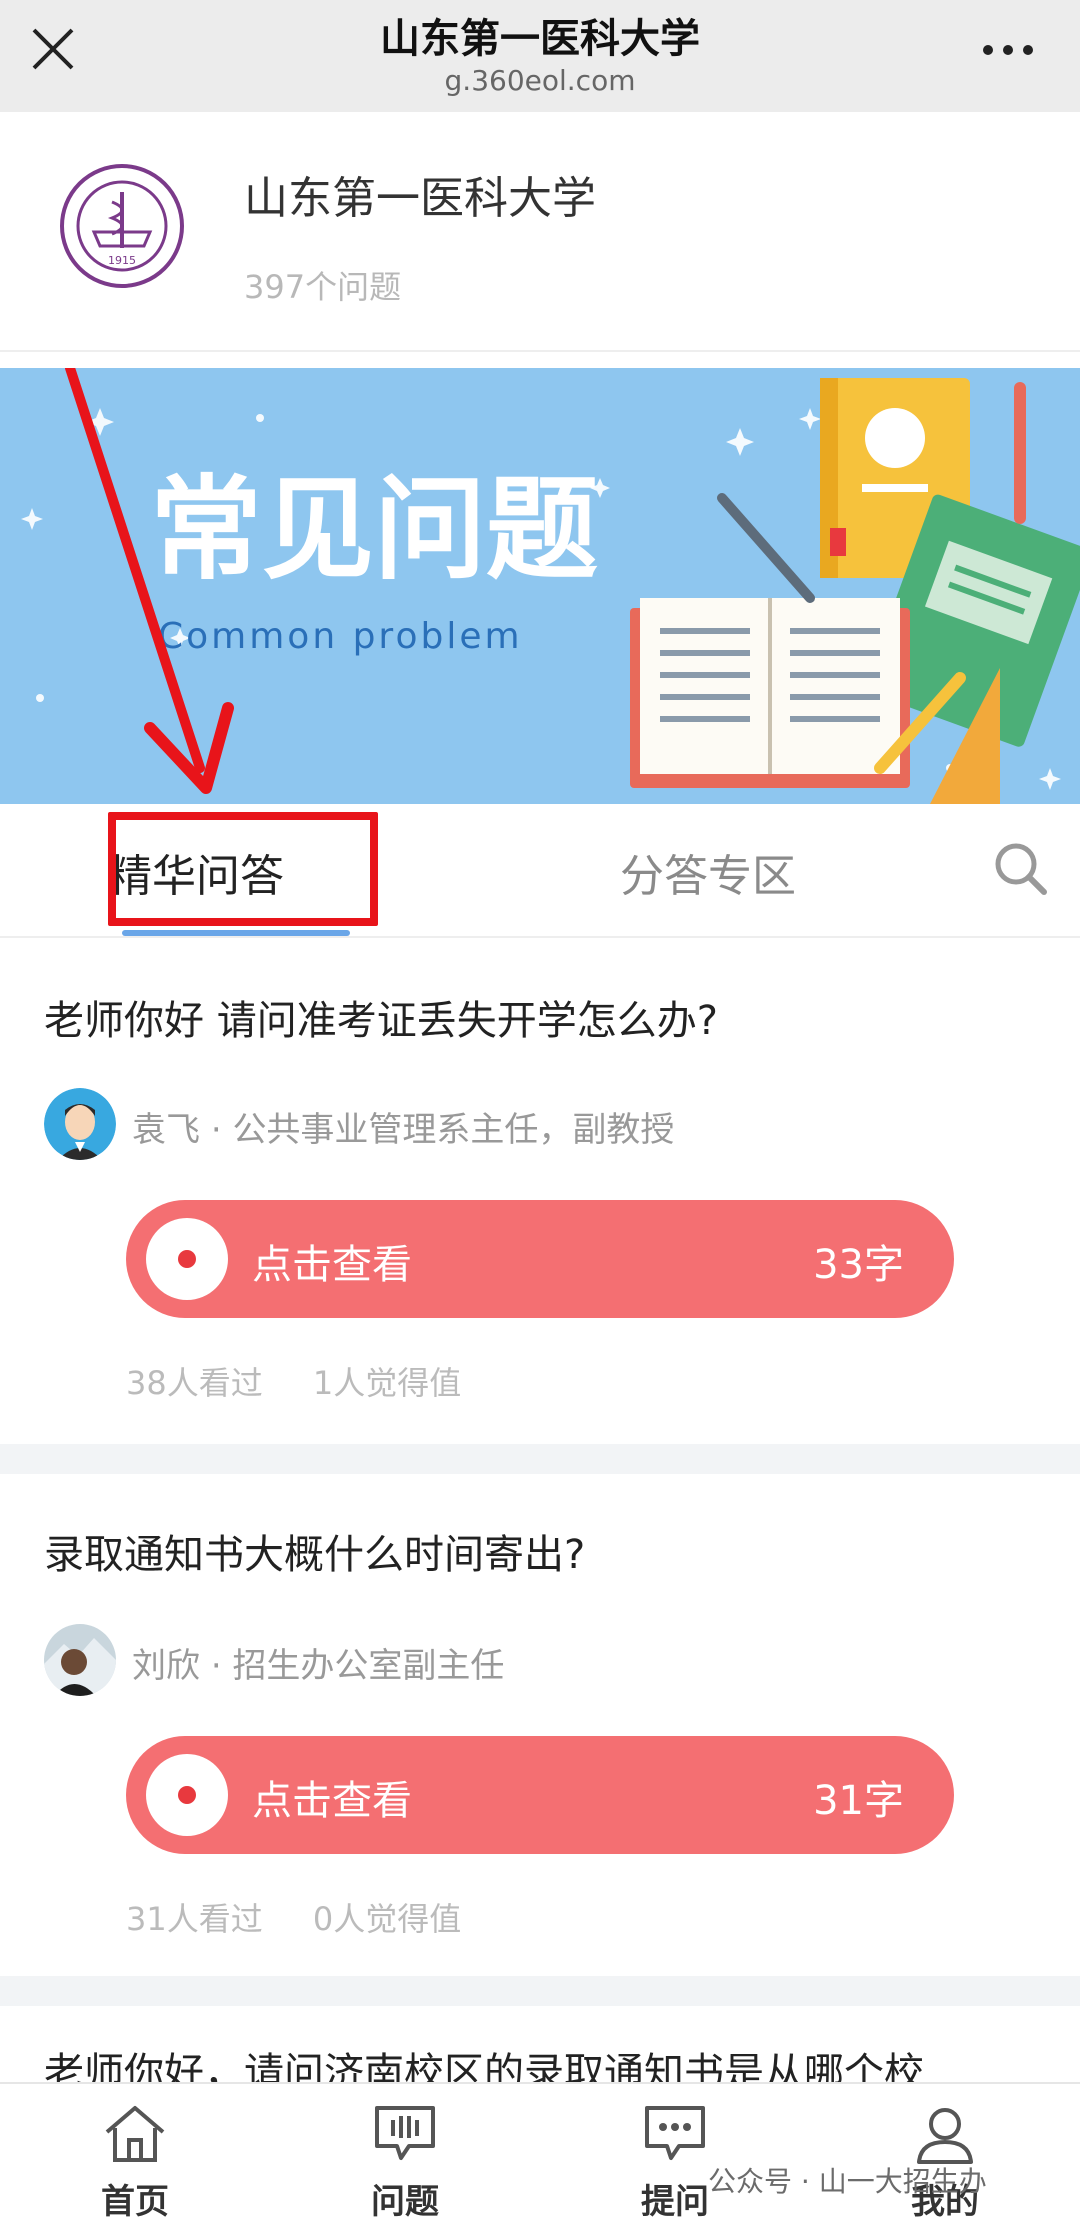 The image size is (1080, 2226). Describe the element at coordinates (194, 1919) in the screenshot. I see `view-count: 31人看过` at that location.